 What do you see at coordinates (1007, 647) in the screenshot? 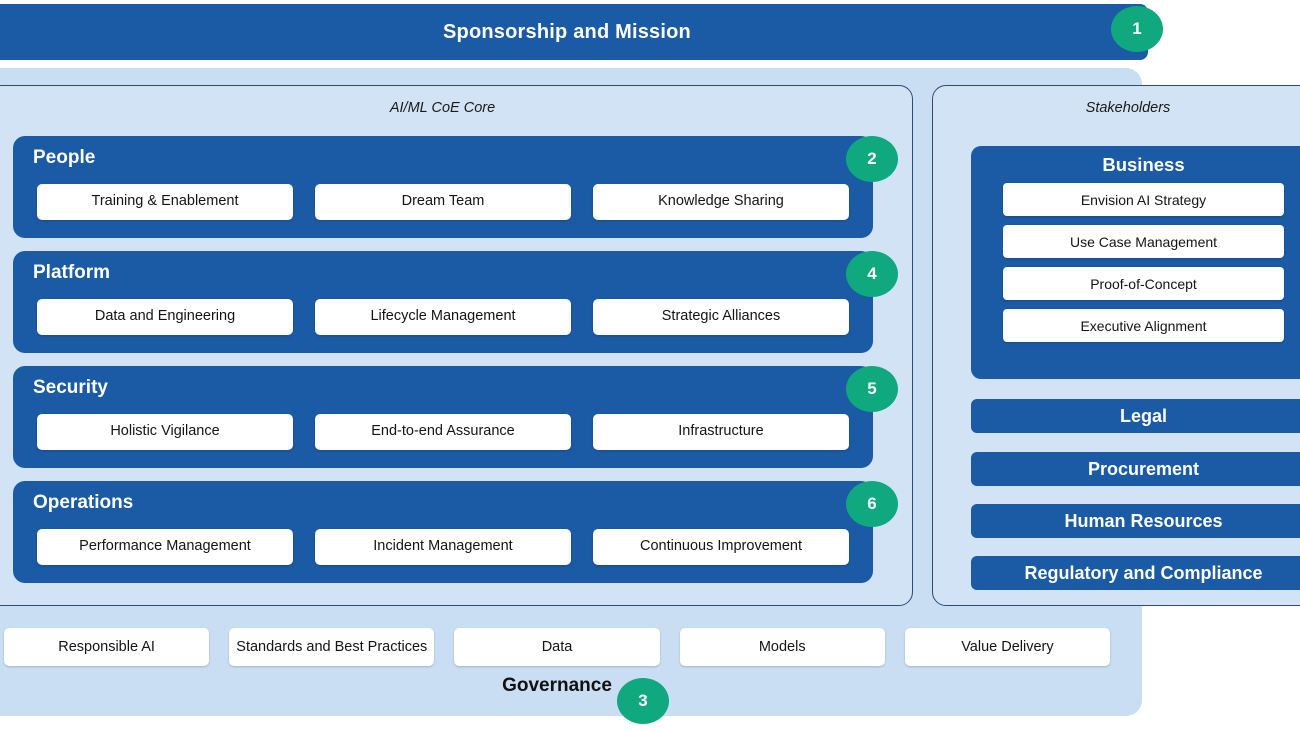
I see `chip-value-delivery: Value Delivery` at bounding box center [1007, 647].